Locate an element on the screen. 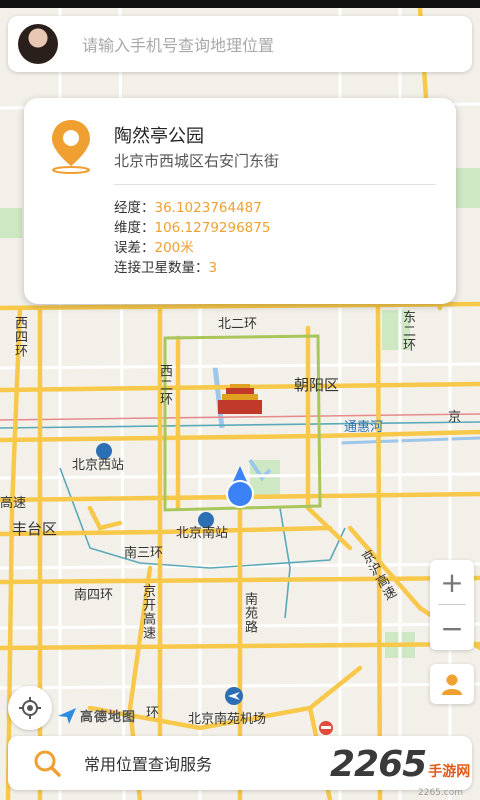  map-label-gaosu: 高速 is located at coordinates (13, 503).